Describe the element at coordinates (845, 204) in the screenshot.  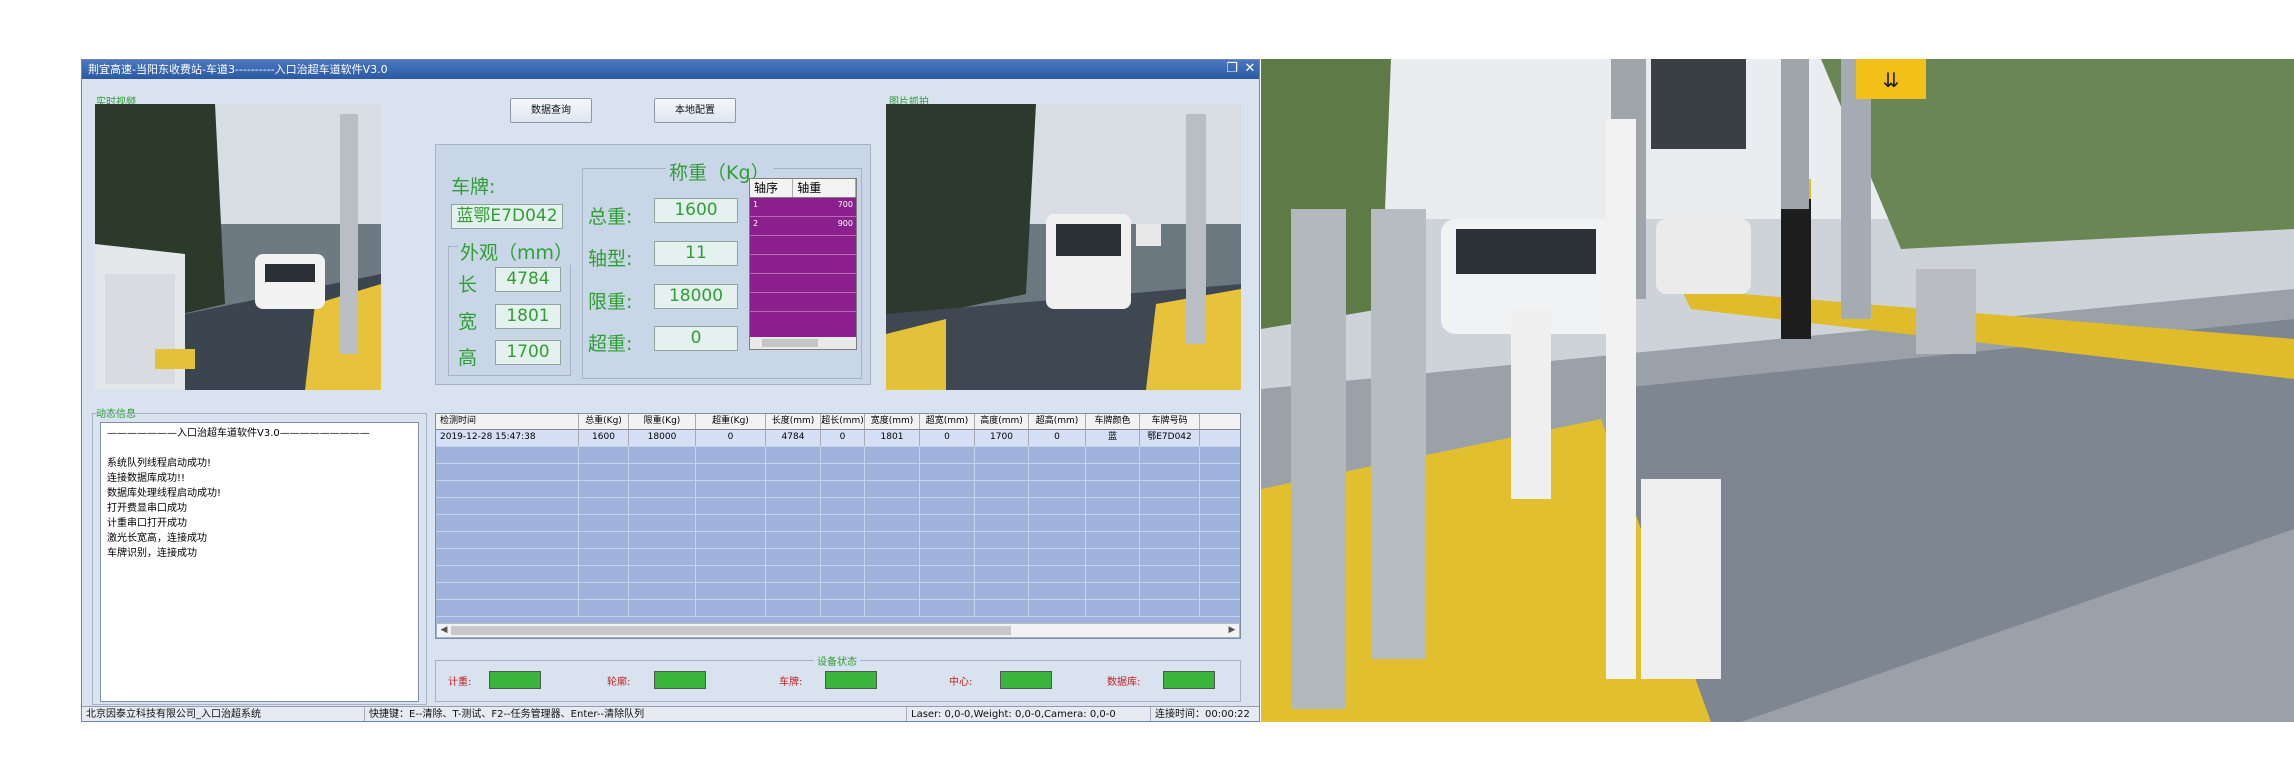
I see `axle-weight: 700` at that location.